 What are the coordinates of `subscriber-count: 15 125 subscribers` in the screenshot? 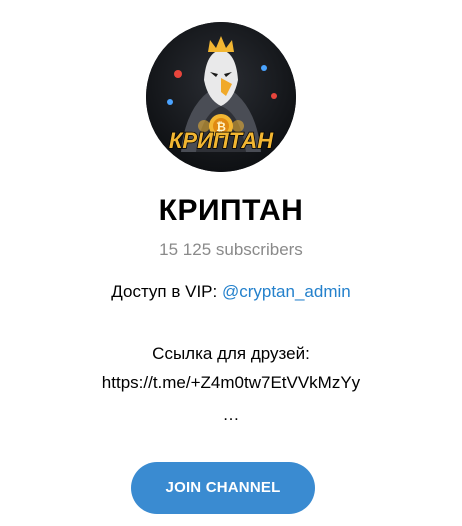 It's located at (231, 249).